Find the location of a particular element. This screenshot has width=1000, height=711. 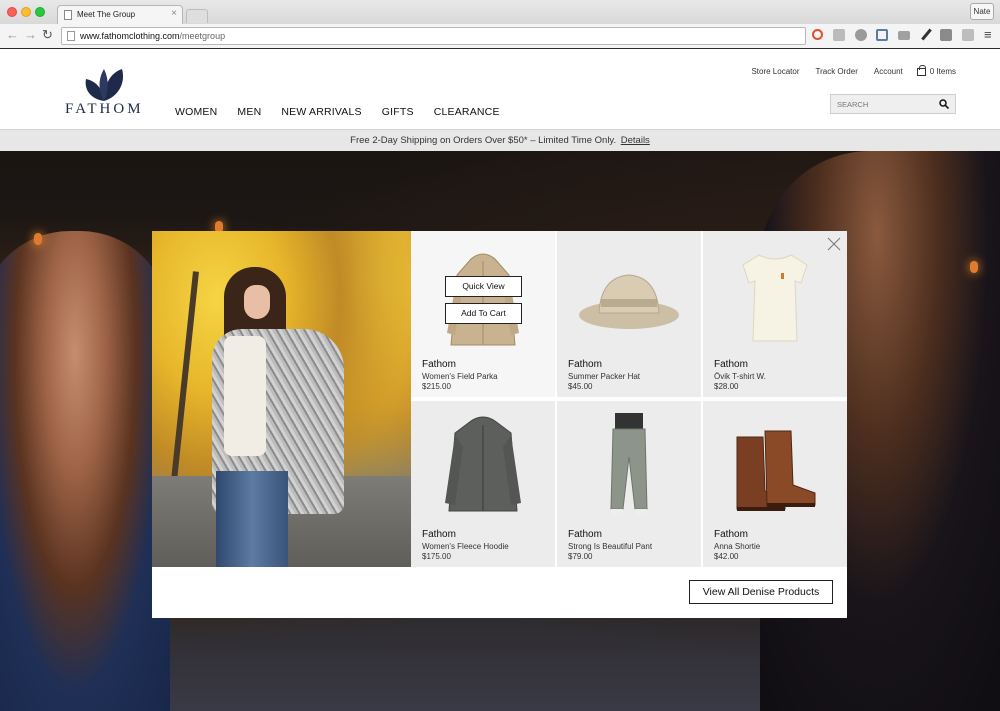

track-order-link: Track Order is located at coordinates (836, 71).